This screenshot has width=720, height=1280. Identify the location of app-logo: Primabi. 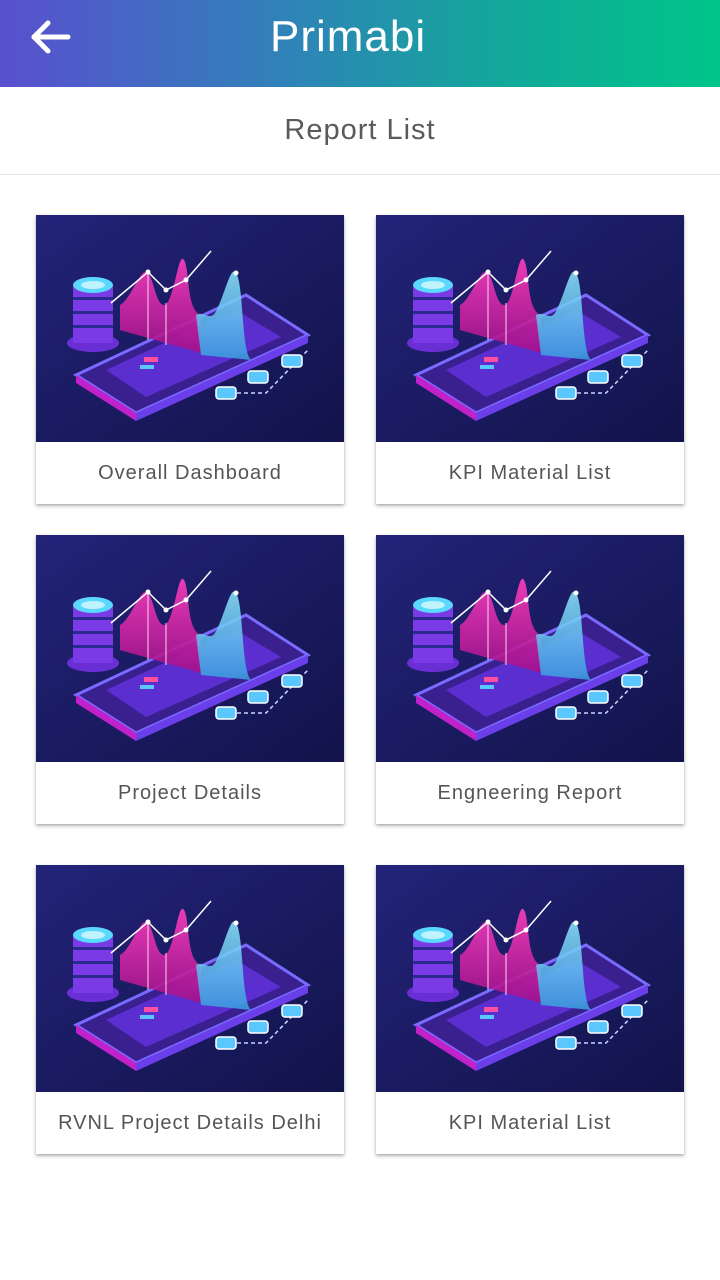
(348, 36).